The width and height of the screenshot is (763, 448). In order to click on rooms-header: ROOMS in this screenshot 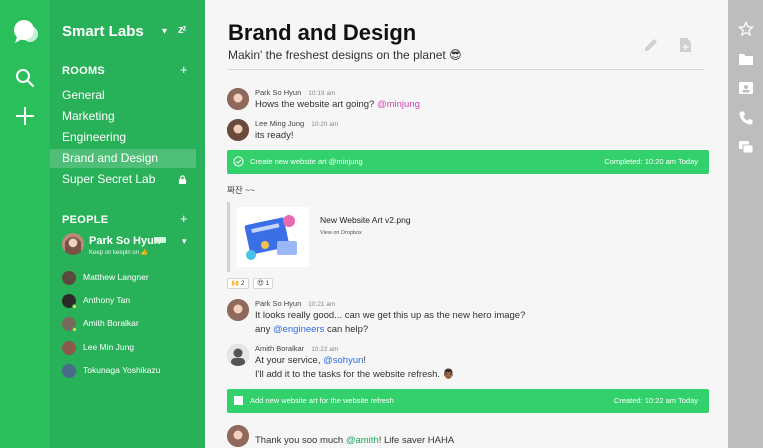, I will do `click(84, 71)`.